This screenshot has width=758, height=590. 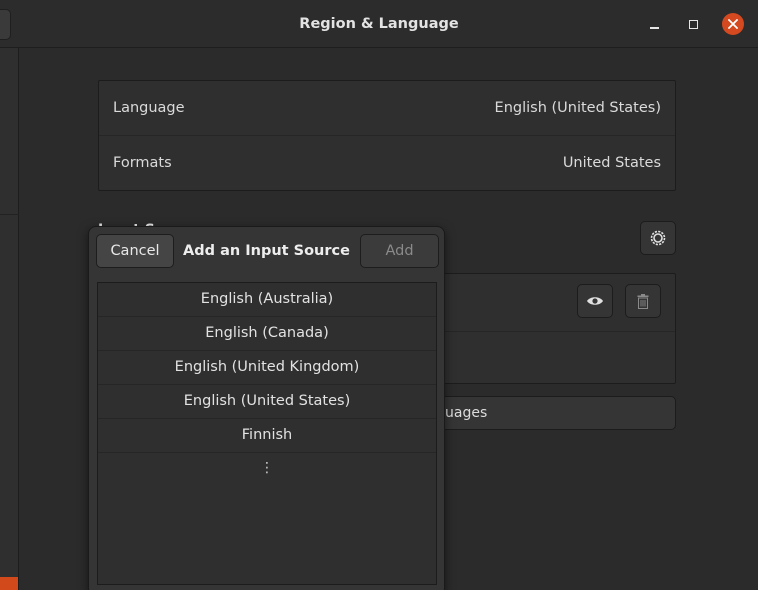 I want to click on more-icon: ⋮, so click(x=267, y=470).